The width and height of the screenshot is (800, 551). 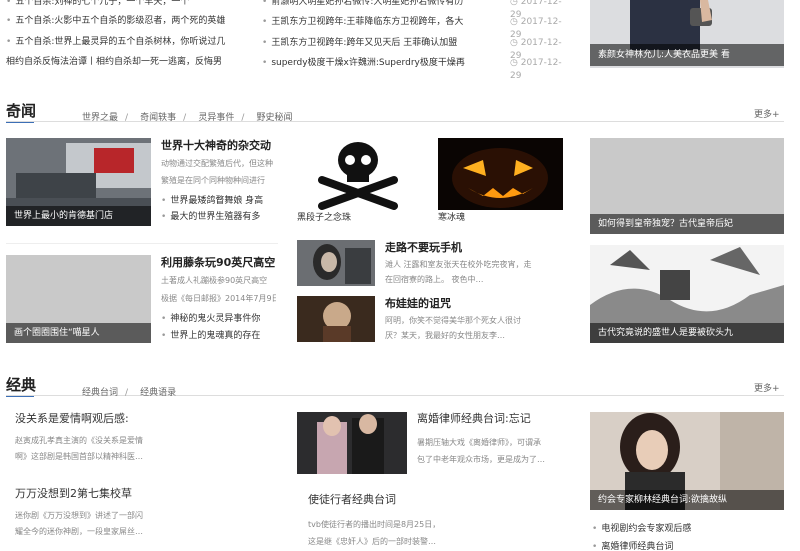 What do you see at coordinates (372, 63) in the screenshot?
I see `list-item-title: superdy极度干燥x许魏洲:Superdry极度干燥再` at bounding box center [372, 63].